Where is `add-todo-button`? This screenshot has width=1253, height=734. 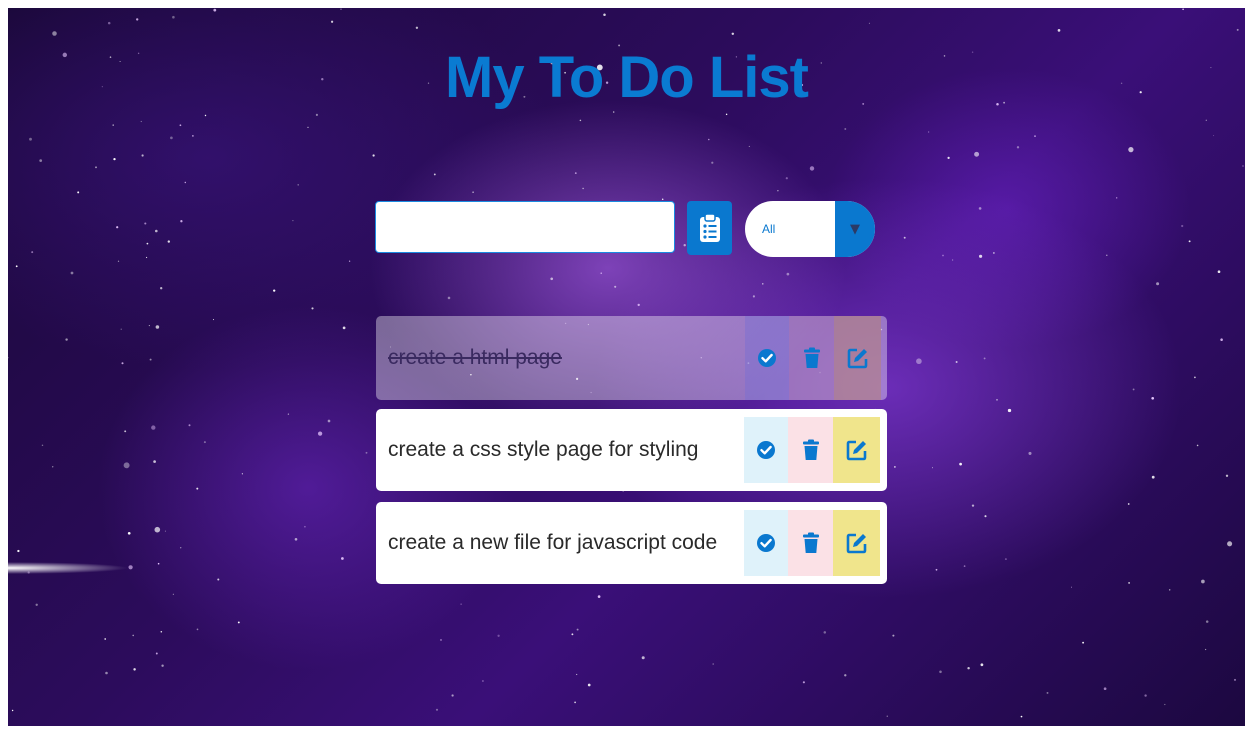
add-todo-button is located at coordinates (709, 228).